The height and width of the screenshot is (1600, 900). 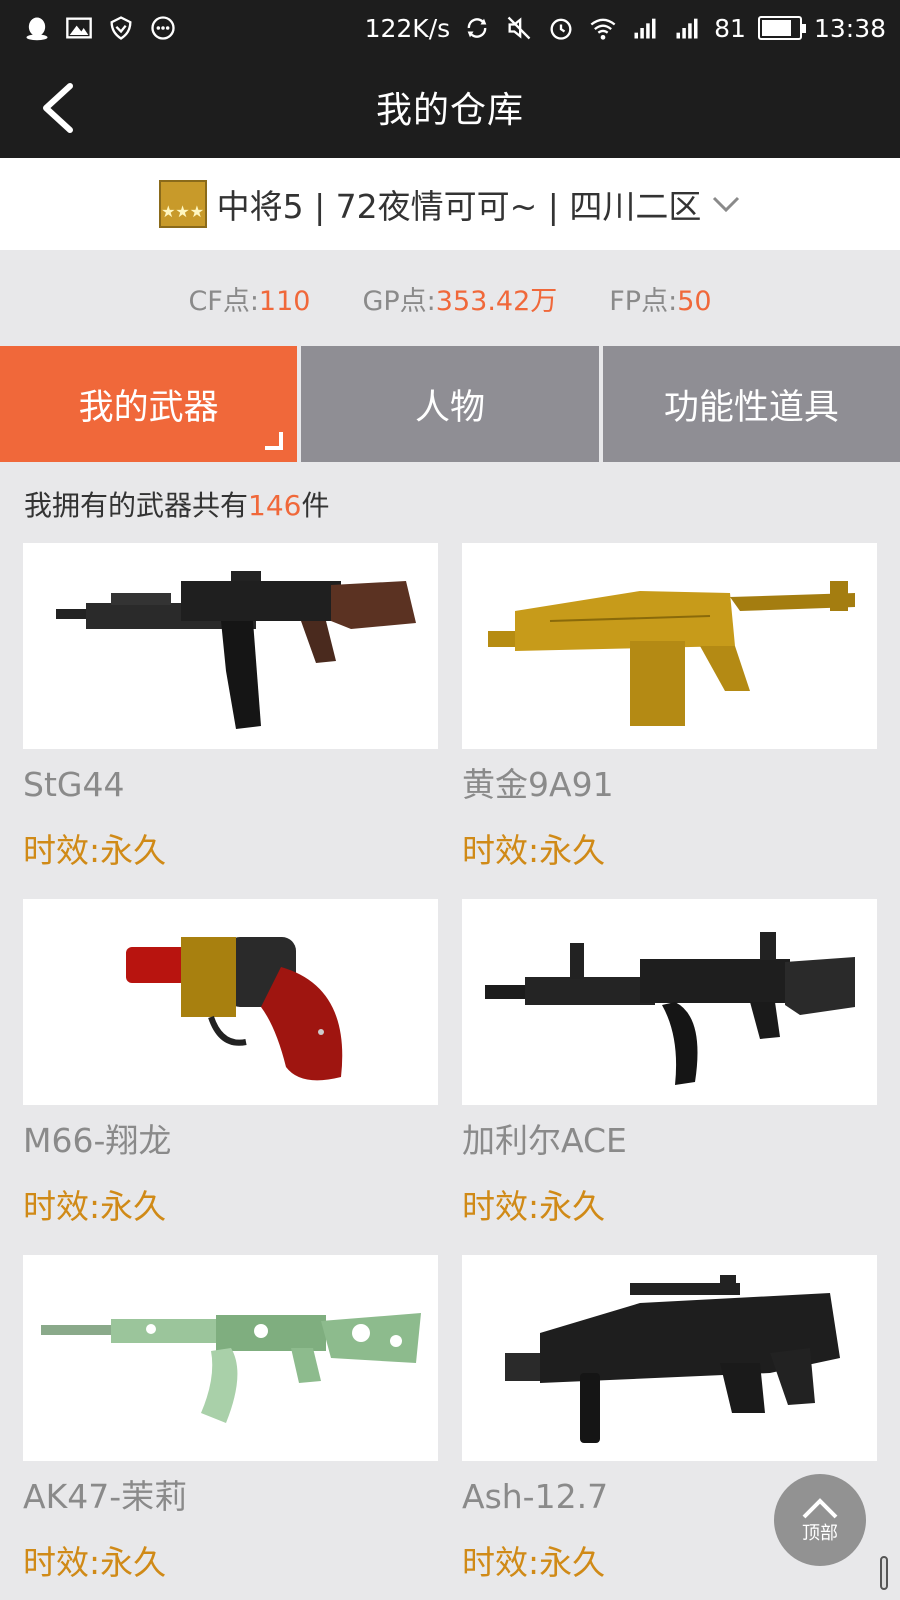 I want to click on summary-suffix: 件, so click(x=315, y=505).